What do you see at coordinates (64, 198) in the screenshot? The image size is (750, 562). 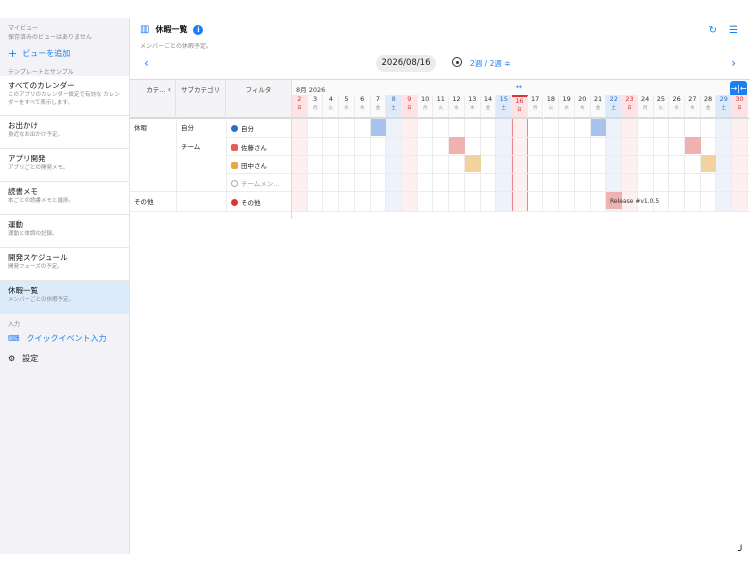 I see `sidebar-item-reading: 読書メモ 本ごとの読書メモと進捗。` at bounding box center [64, 198].